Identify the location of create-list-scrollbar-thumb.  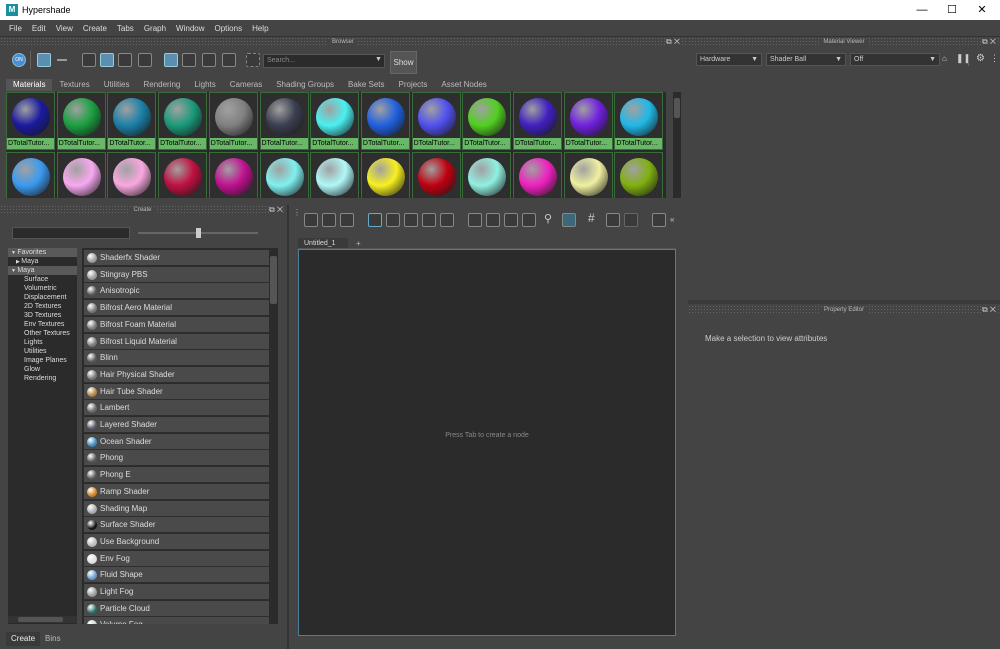
(273, 280).